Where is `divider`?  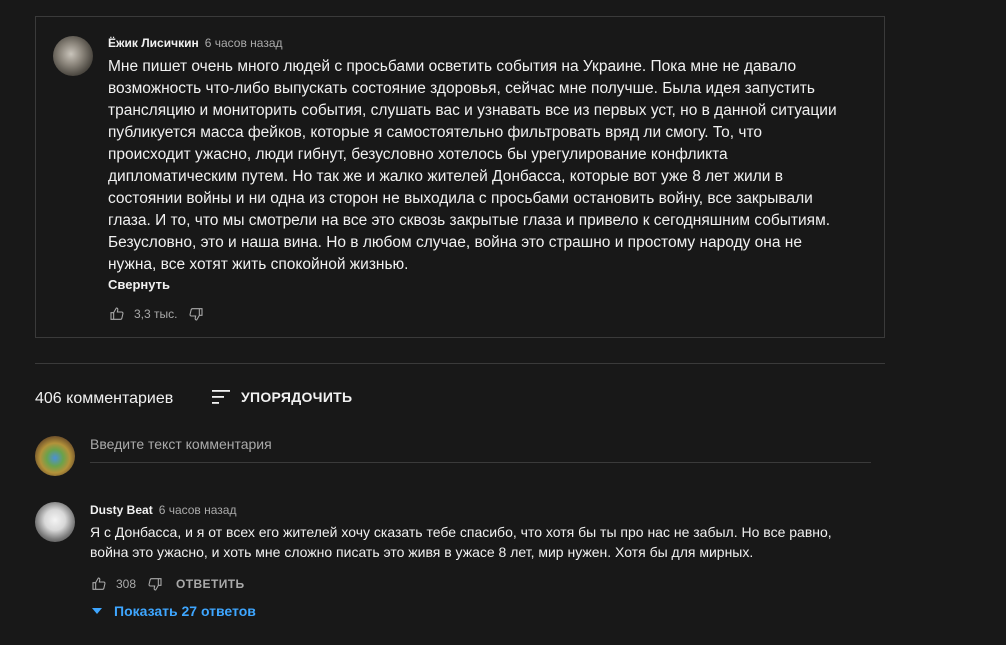
divider is located at coordinates (460, 363).